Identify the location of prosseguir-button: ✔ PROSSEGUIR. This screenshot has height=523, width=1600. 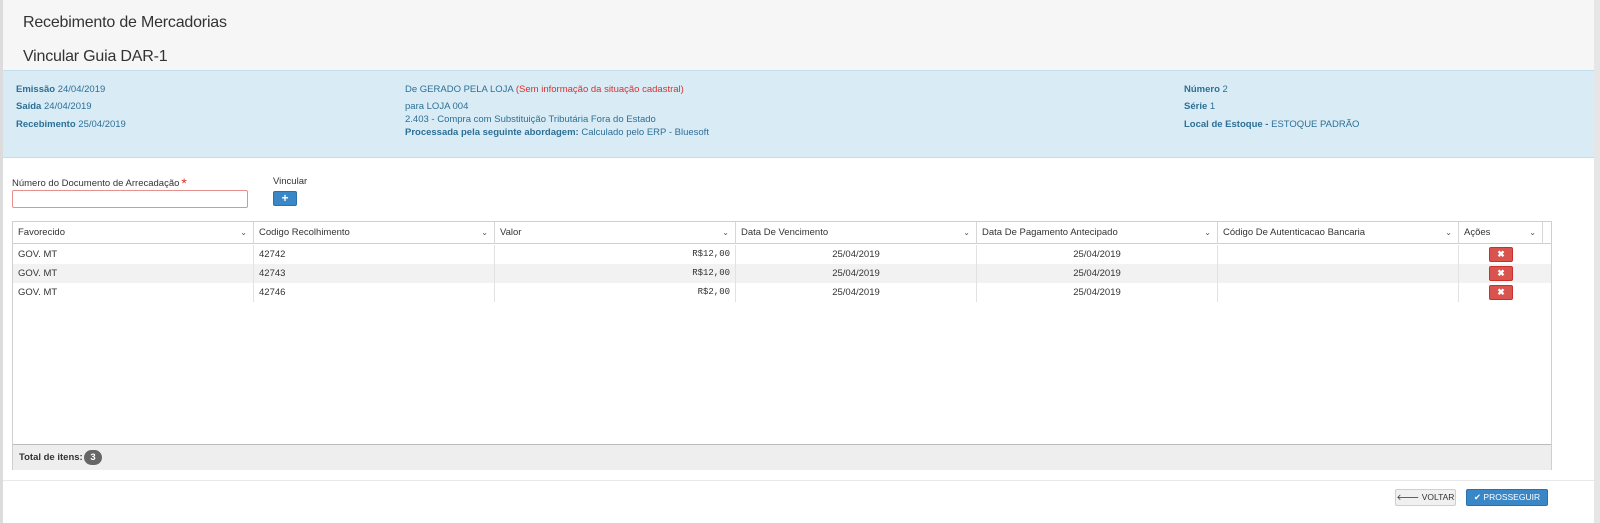
(1507, 497).